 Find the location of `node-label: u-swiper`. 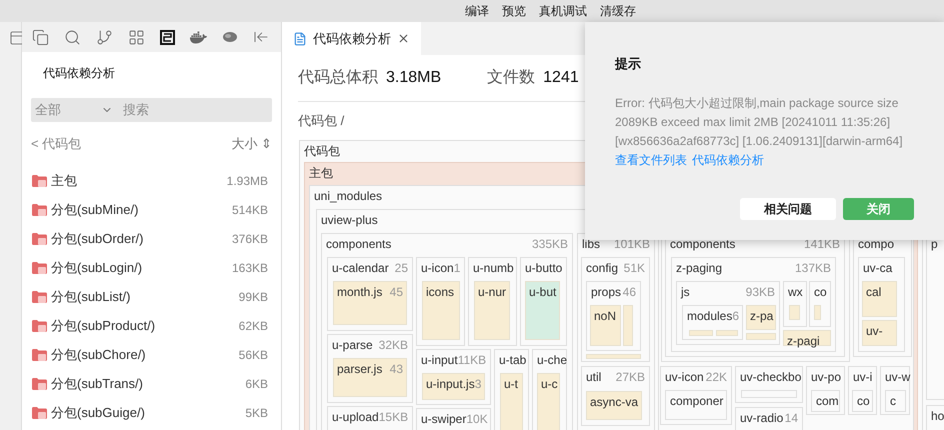

node-label: u-swiper is located at coordinates (443, 419).